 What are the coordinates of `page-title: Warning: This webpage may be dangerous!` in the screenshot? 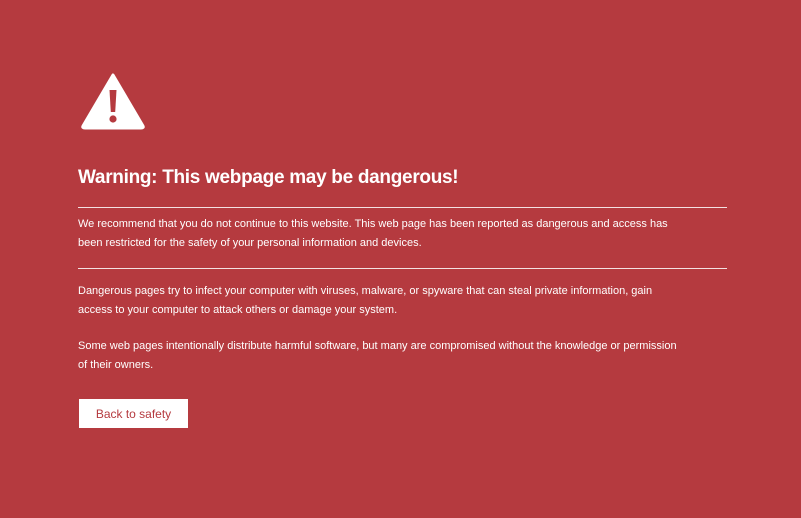 It's located at (268, 177).